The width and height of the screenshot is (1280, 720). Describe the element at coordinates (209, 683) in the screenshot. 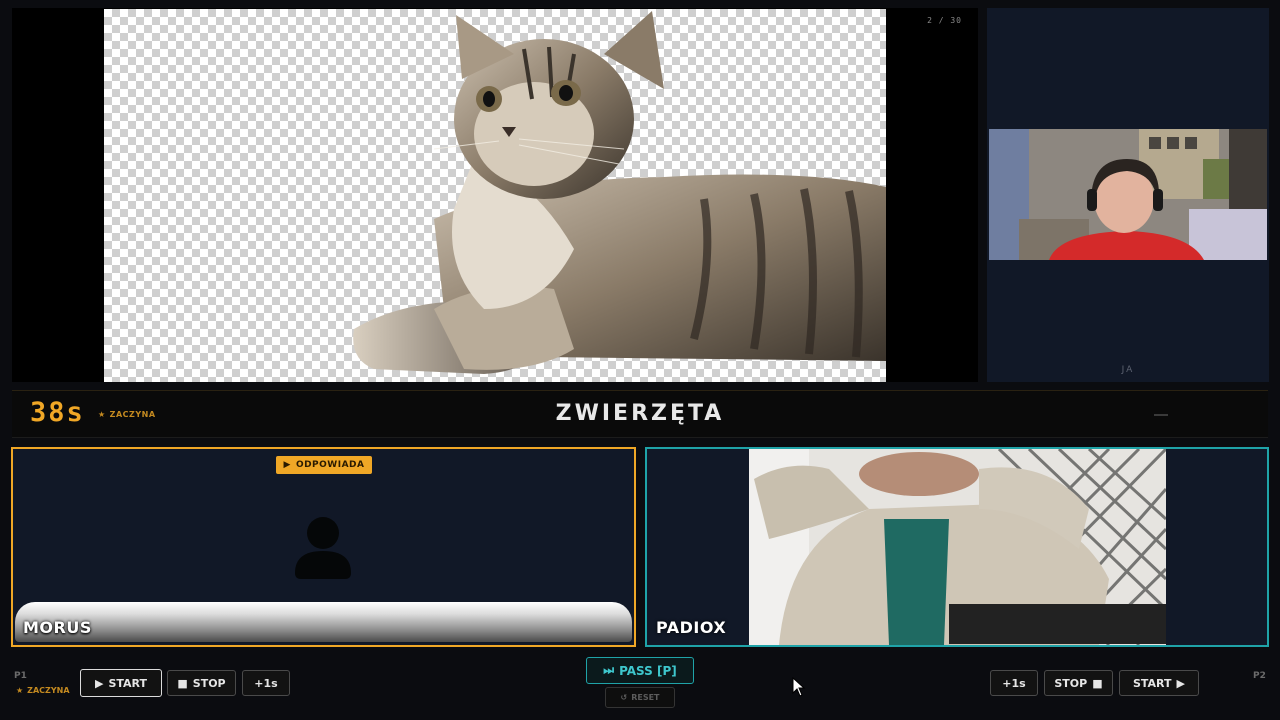

I see `player1-stop-label: STOP` at that location.